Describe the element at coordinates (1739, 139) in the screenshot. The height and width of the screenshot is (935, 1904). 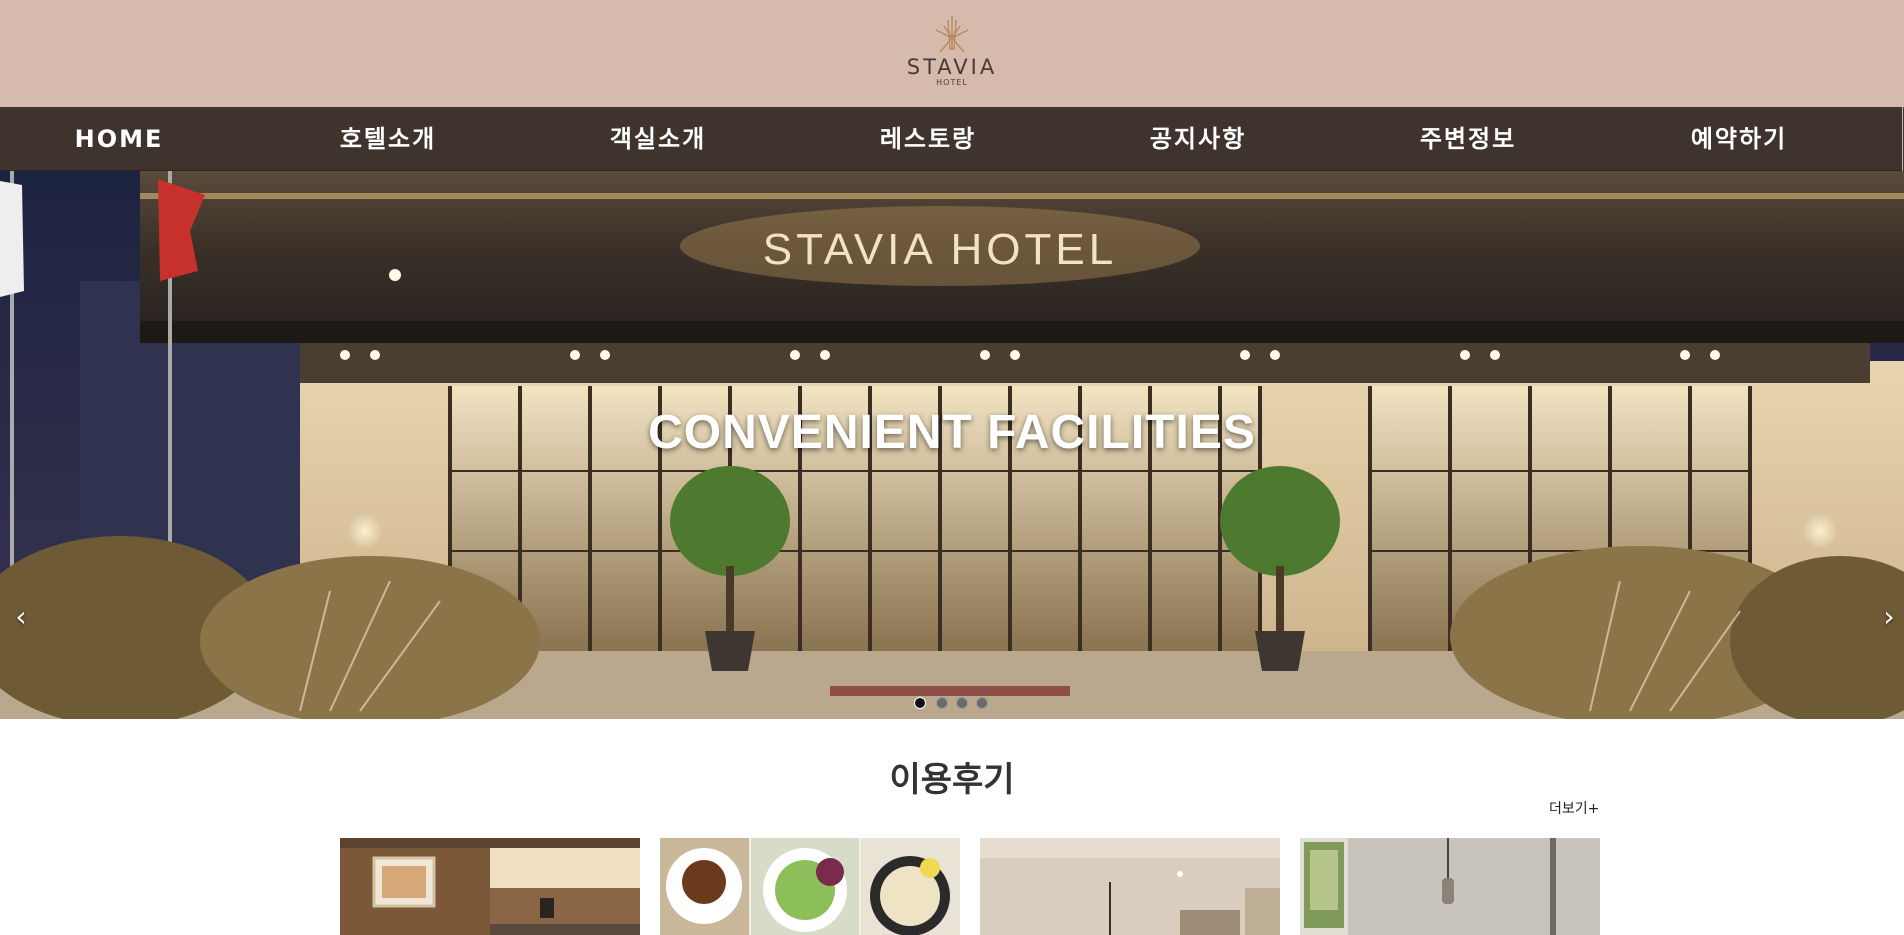
I see `nav-item-reservation: 예약하기` at that location.